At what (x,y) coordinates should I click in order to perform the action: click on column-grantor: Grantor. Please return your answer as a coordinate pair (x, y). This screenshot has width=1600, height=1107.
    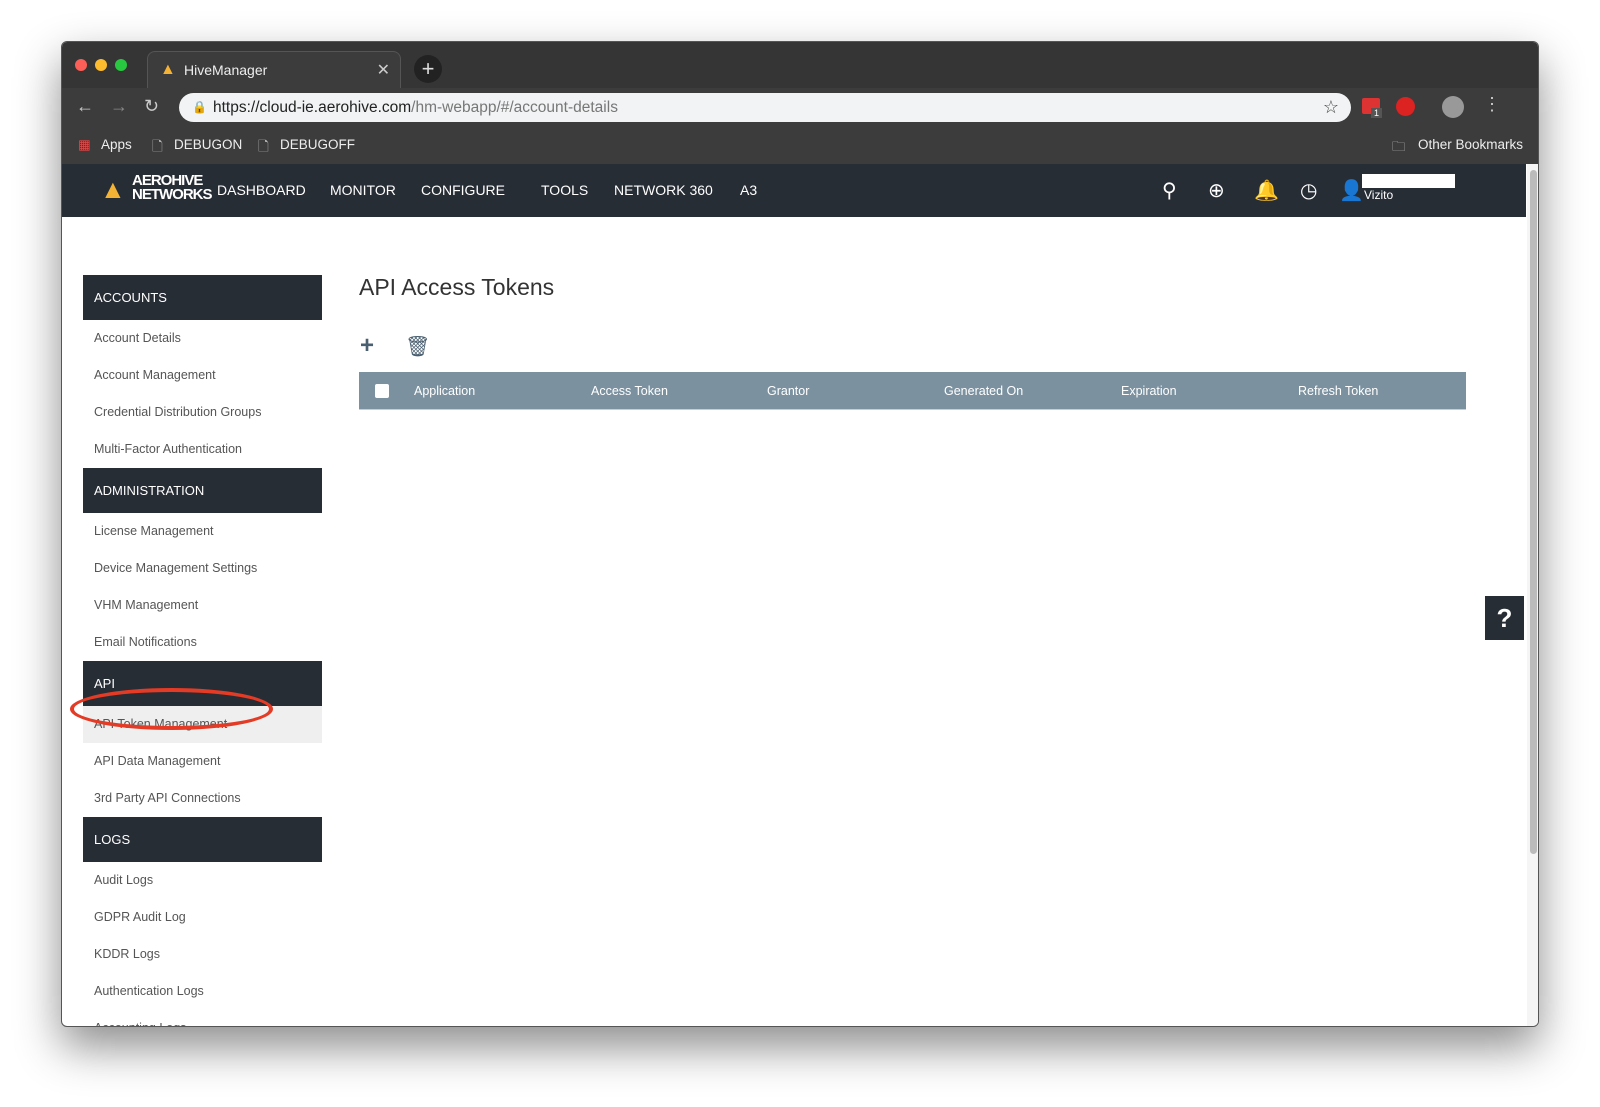
    Looking at the image, I should click on (788, 391).